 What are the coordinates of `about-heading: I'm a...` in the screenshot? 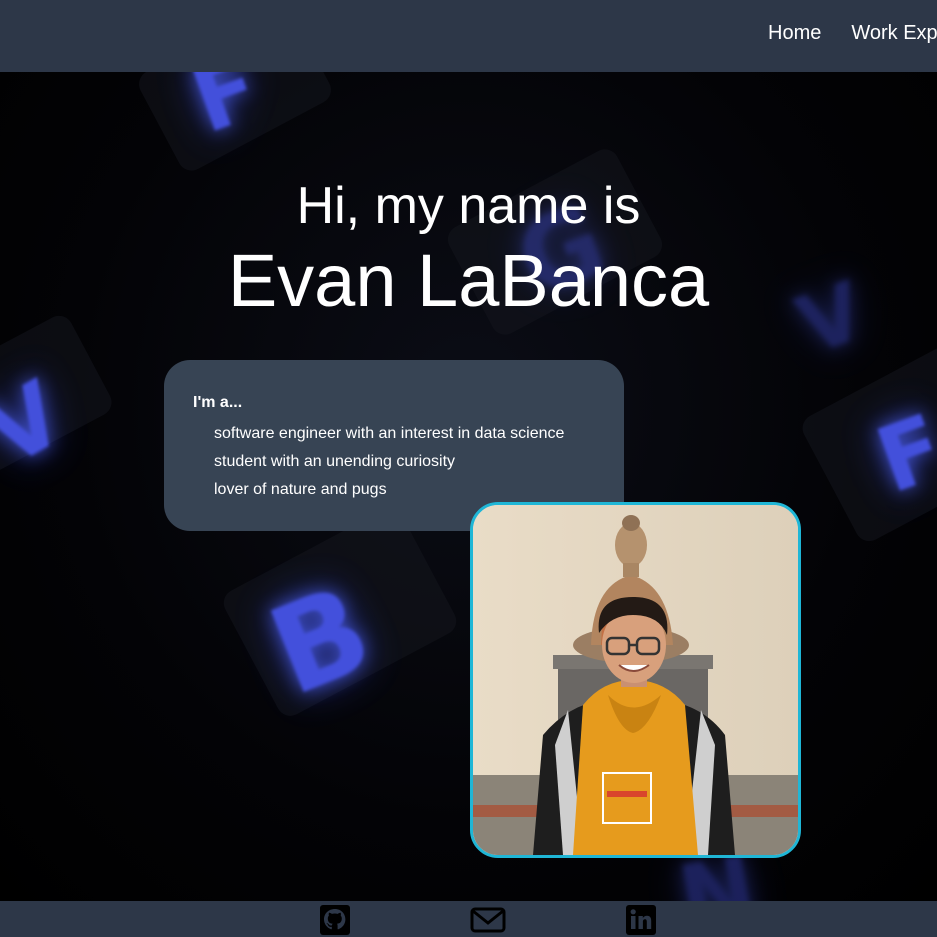 It's located at (218, 402).